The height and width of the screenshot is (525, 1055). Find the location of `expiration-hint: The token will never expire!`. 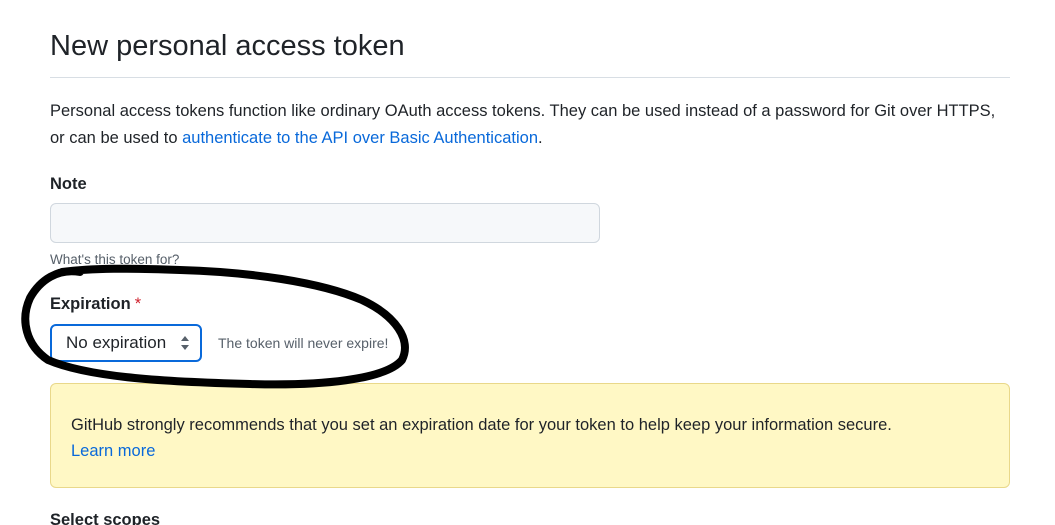

expiration-hint: The token will never expire! is located at coordinates (303, 343).